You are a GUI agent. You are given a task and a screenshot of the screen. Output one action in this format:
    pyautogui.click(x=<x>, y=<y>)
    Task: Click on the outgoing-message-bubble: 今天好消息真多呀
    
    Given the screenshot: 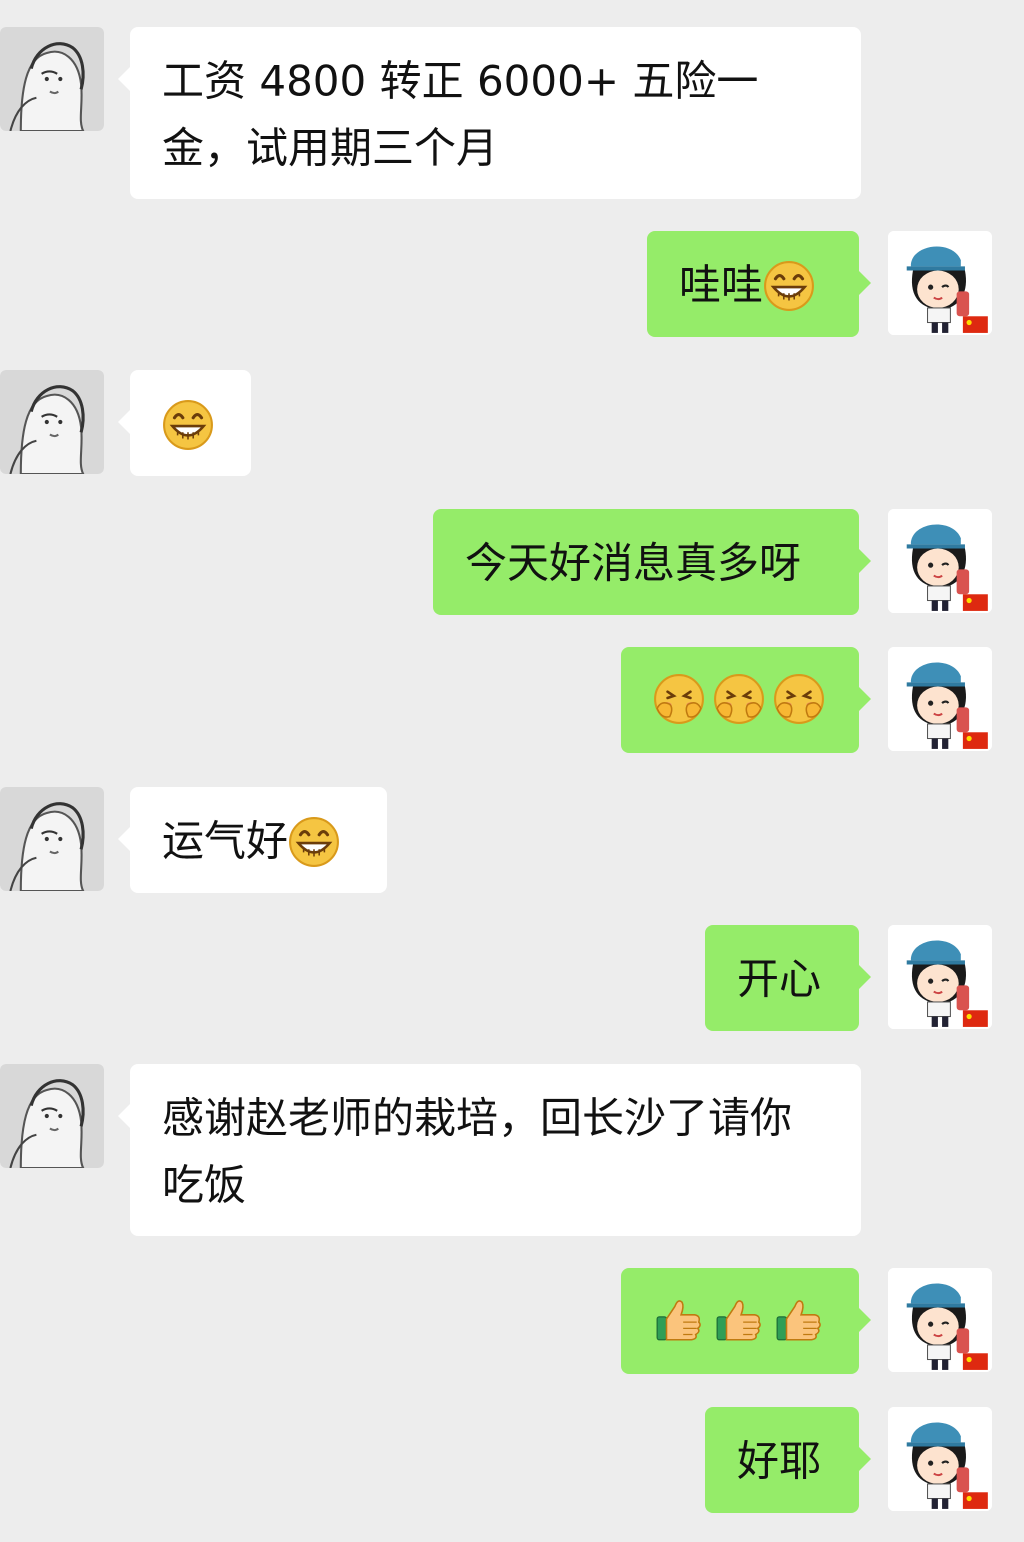 What is the action you would take?
    pyautogui.click(x=652, y=562)
    